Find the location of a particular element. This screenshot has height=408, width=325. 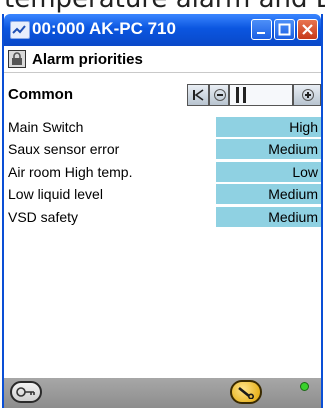

next-page-button is located at coordinates (307, 95).